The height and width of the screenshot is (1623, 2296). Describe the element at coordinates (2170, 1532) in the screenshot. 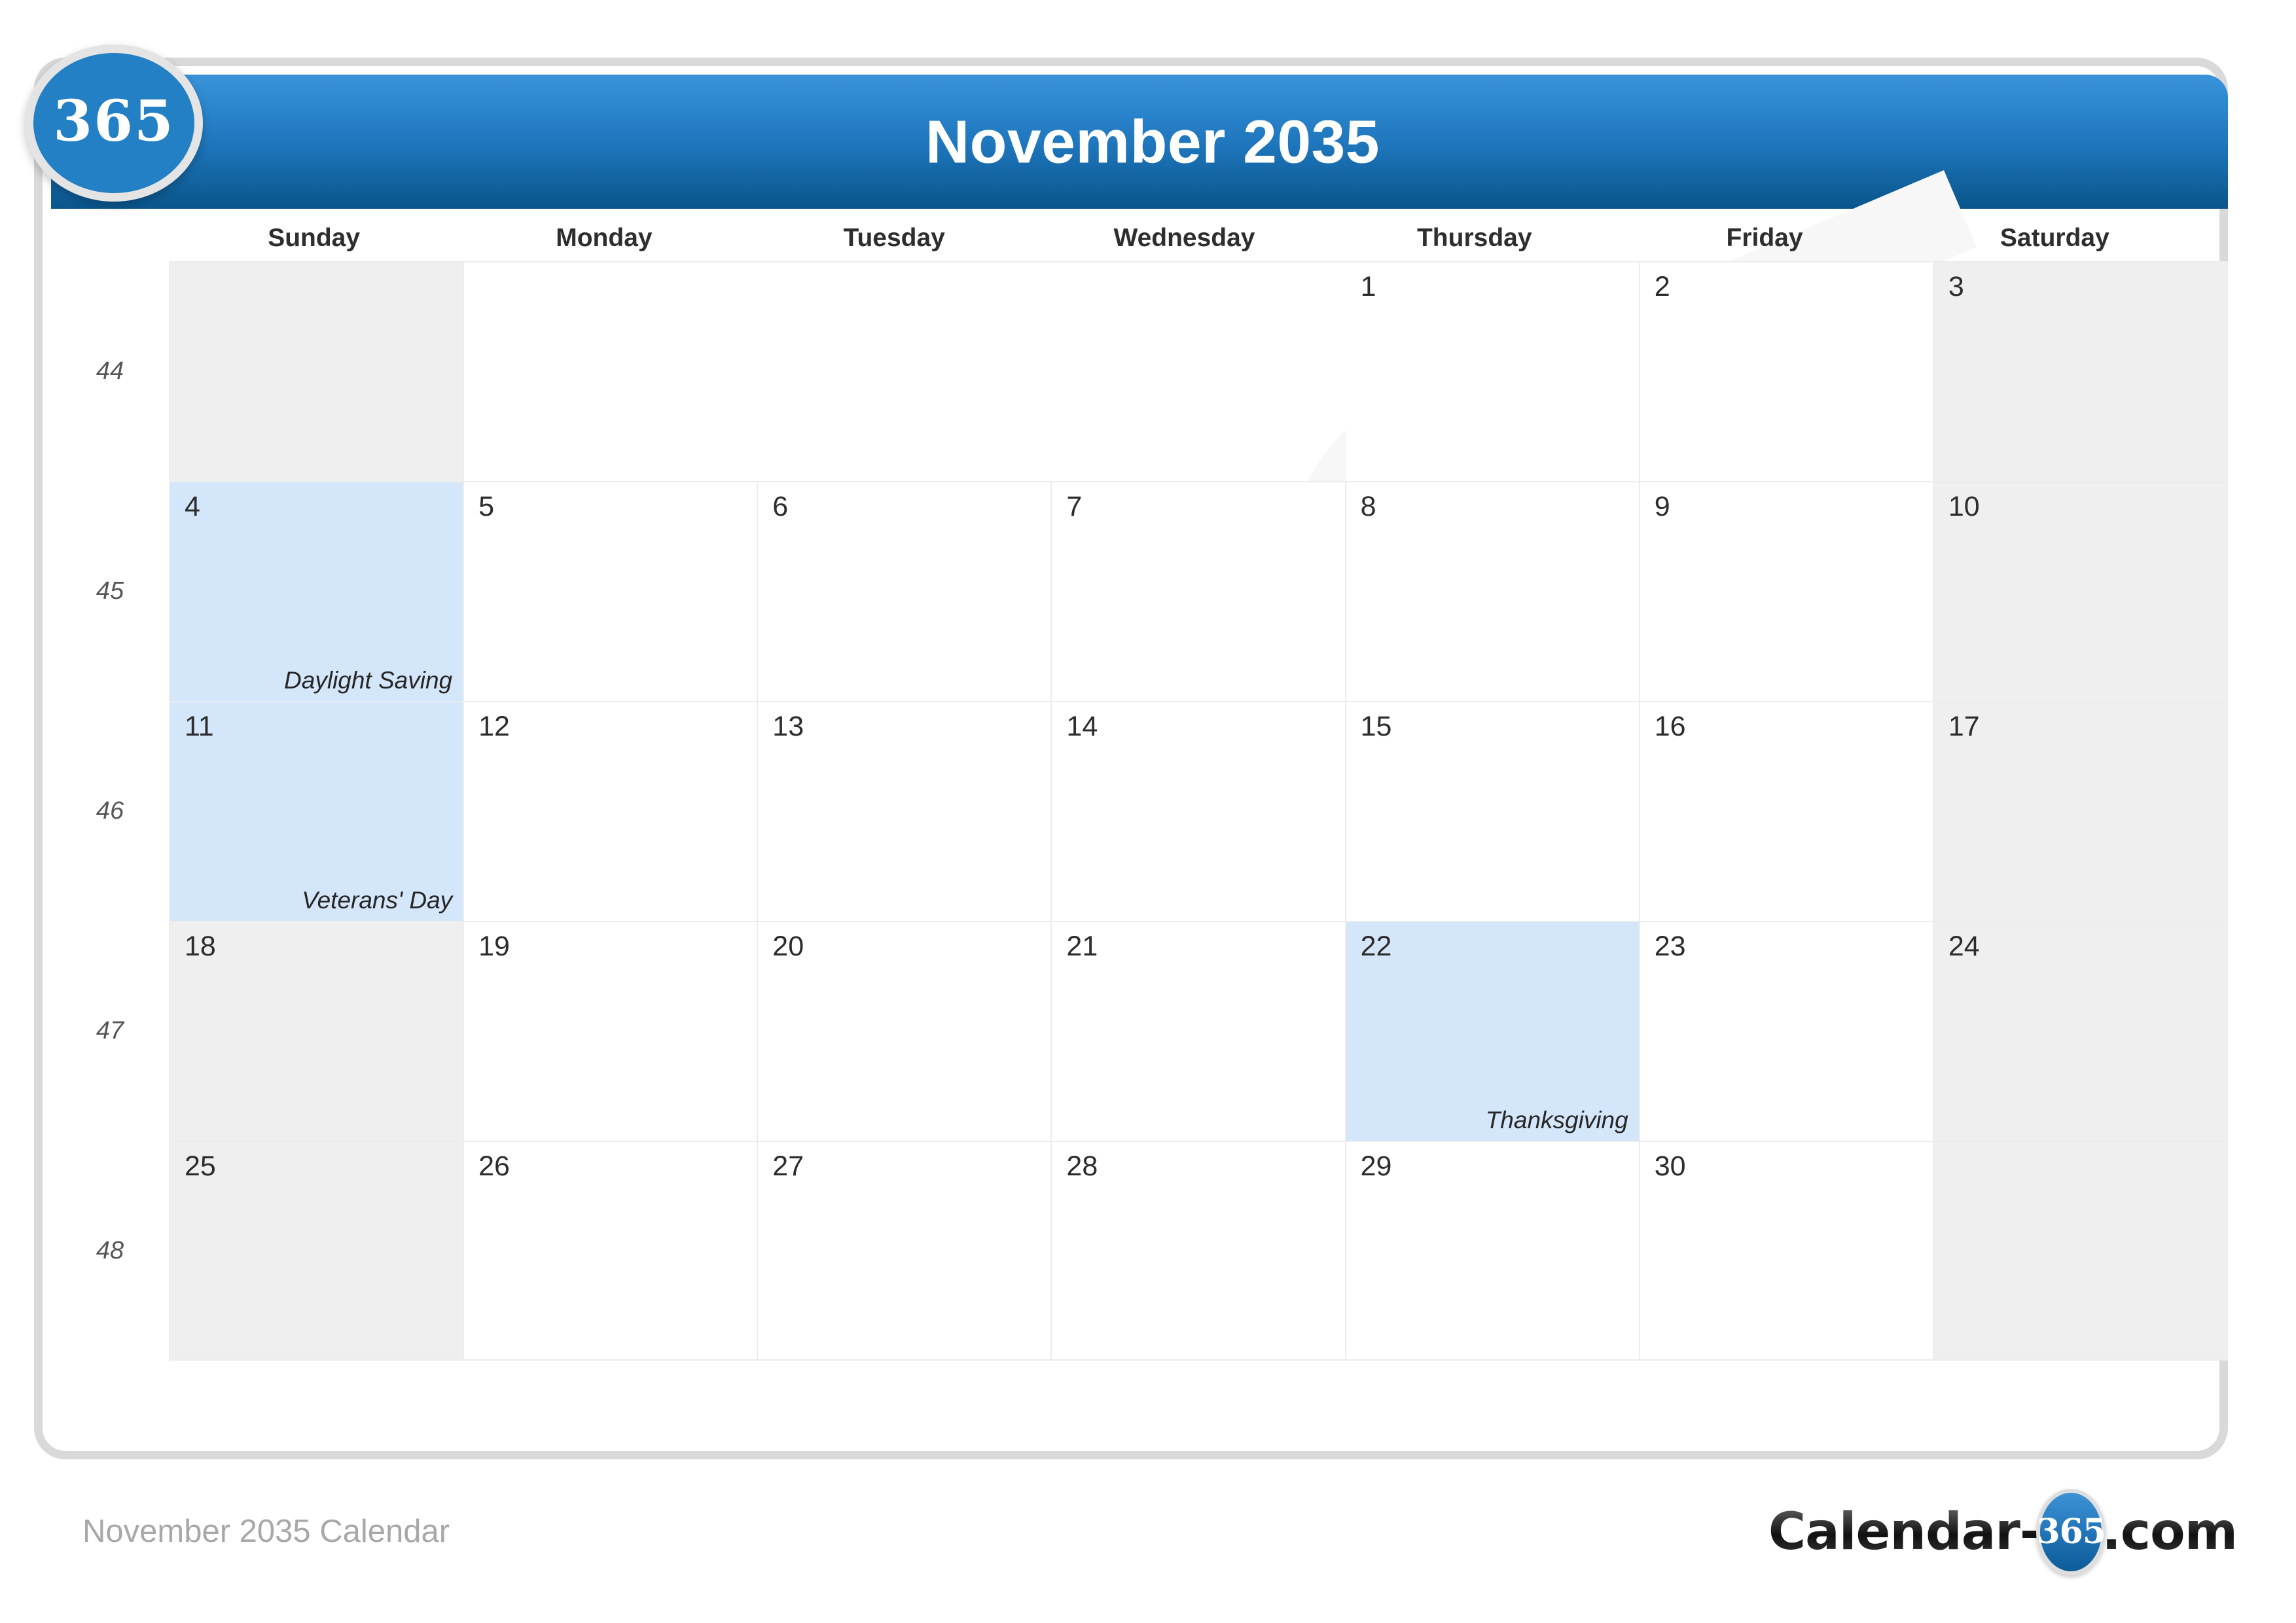

I see `logo-text-post: .com` at that location.